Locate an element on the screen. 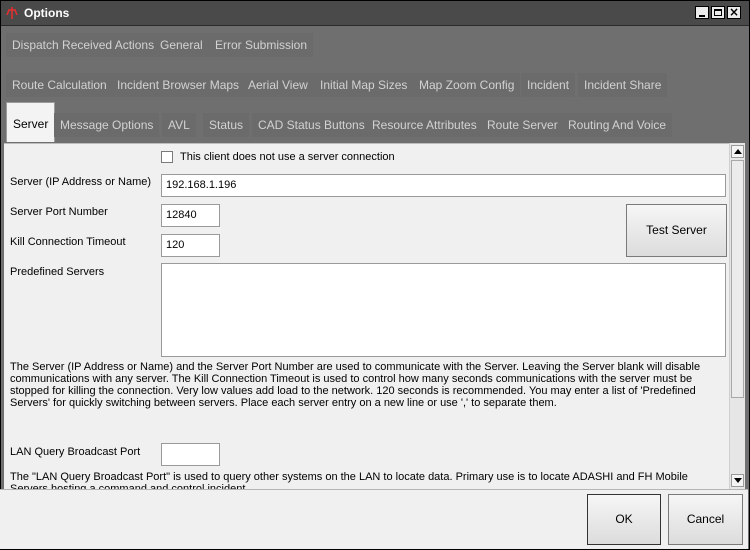  vertical-scrollbar is located at coordinates (737, 316).